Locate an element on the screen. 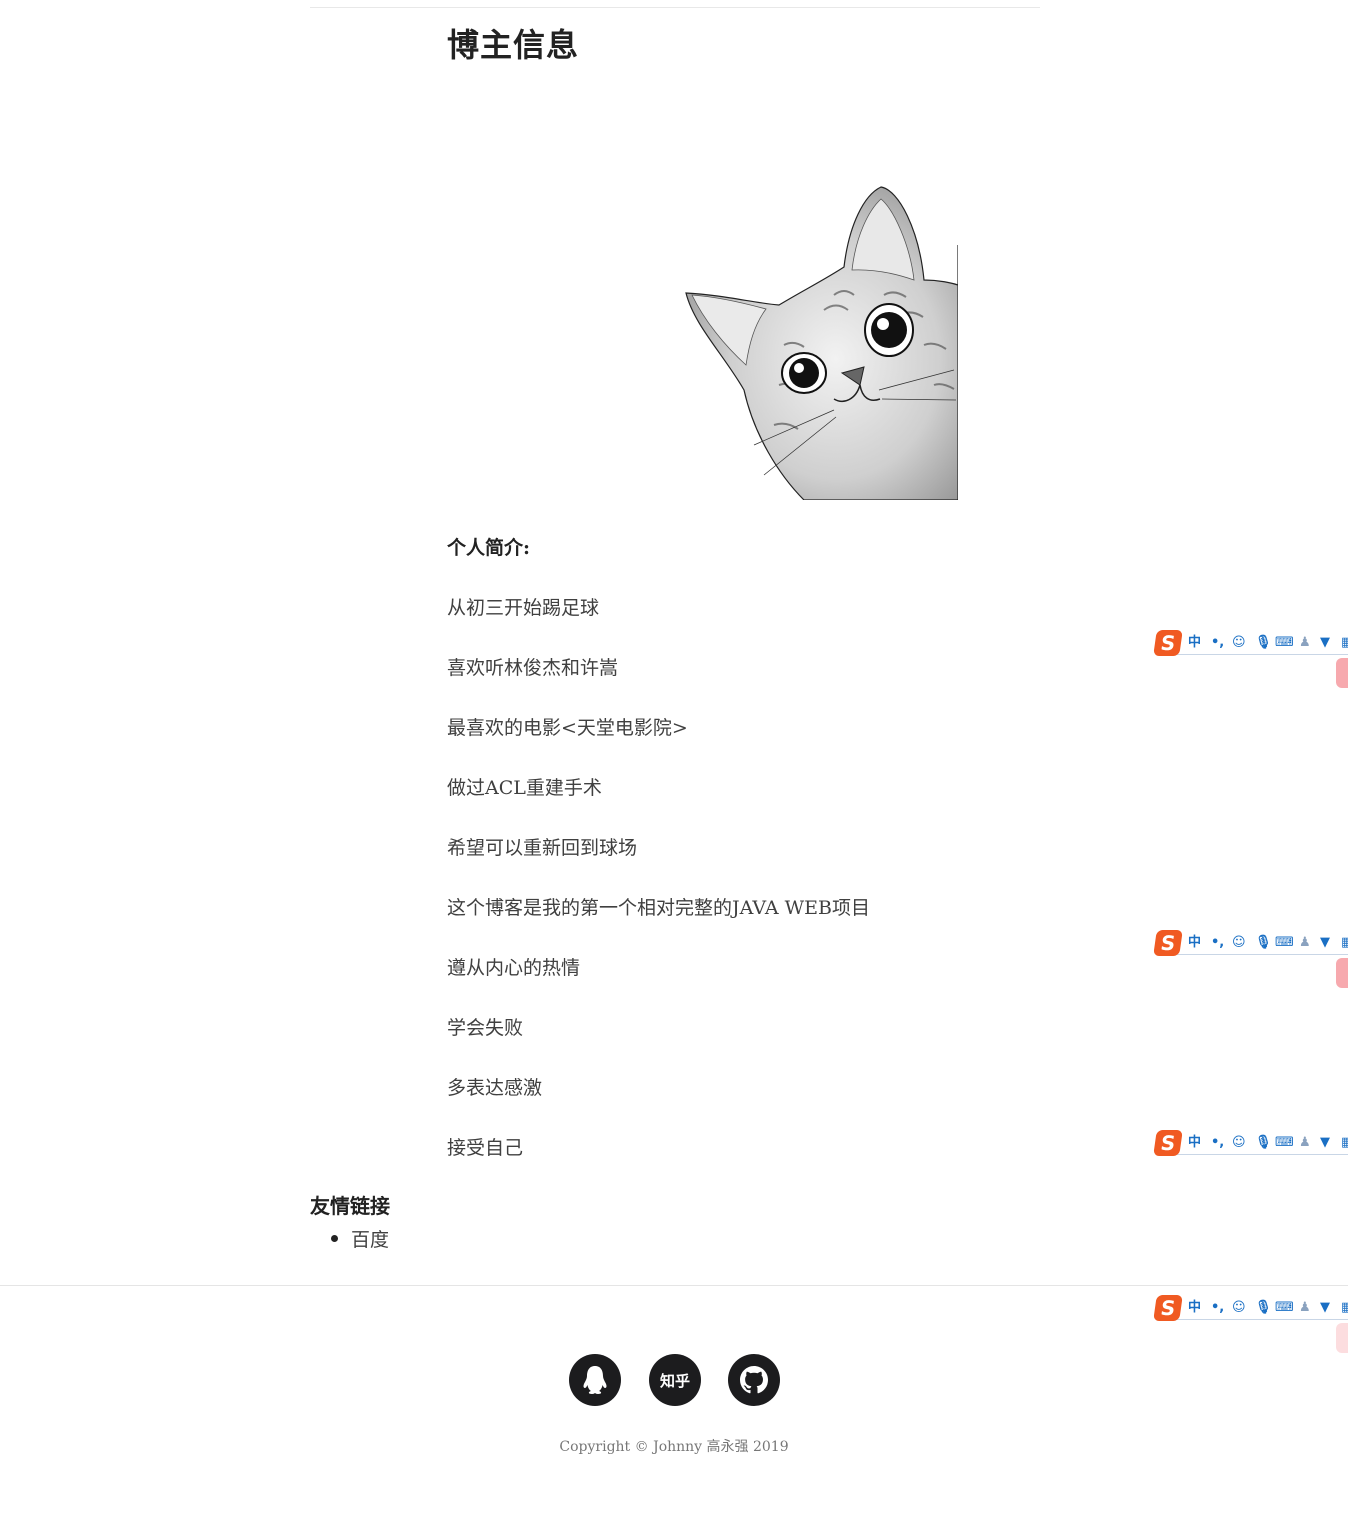 Image resolution: width=1348 pixels, height=1521 pixels. qq-button is located at coordinates (595, 1380).